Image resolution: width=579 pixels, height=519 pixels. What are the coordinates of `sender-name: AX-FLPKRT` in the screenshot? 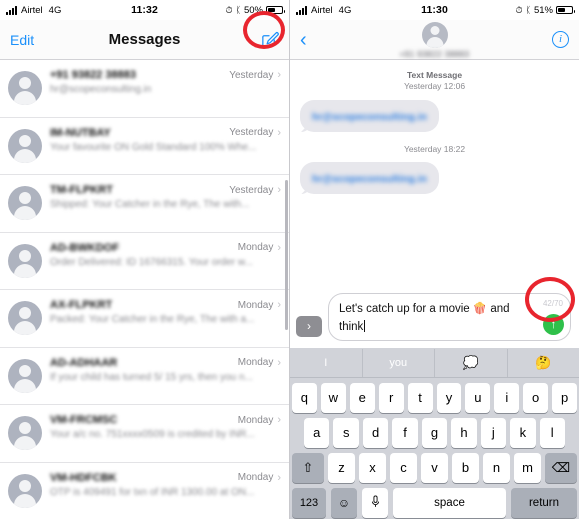 It's located at (81, 305).